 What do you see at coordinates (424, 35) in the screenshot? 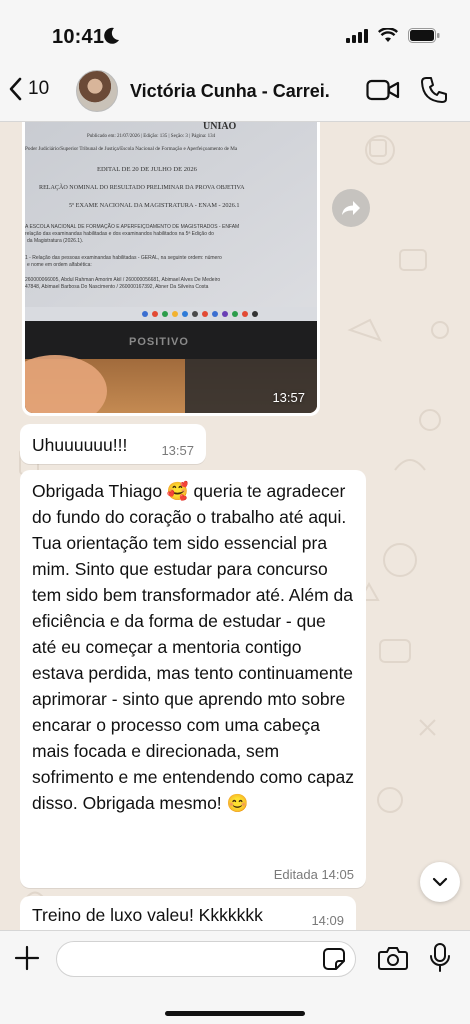
I see `battery-icon` at bounding box center [424, 35].